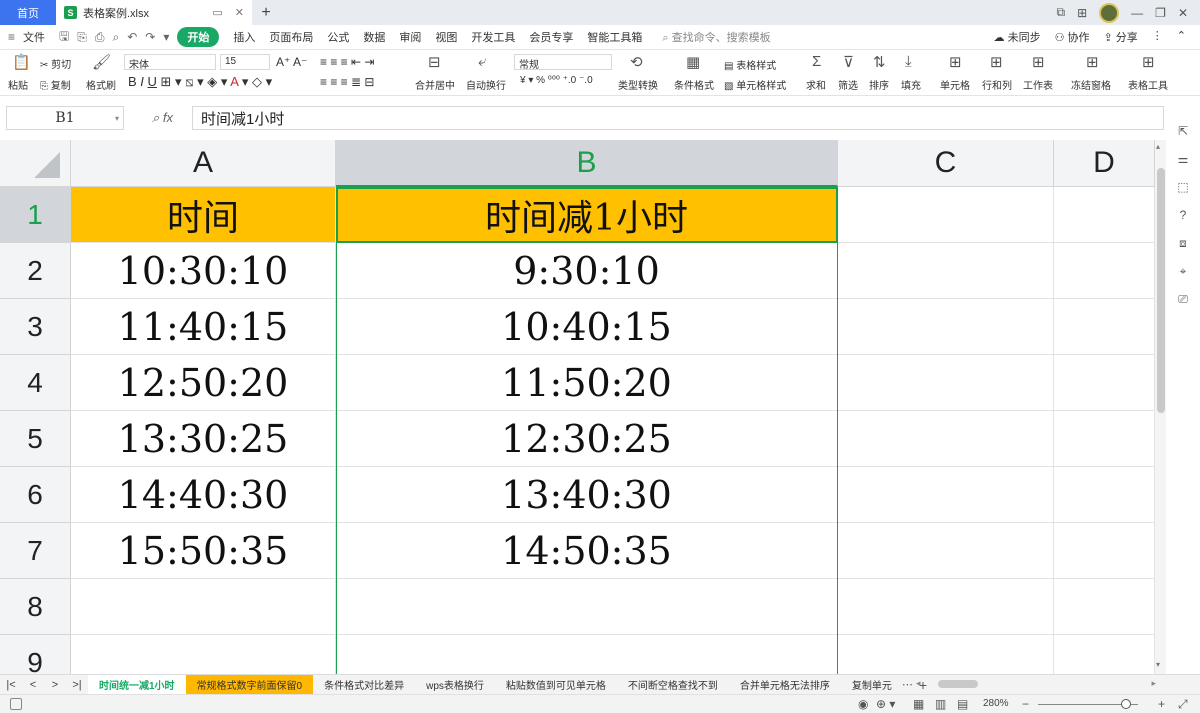 The image size is (1200, 713). I want to click on print-preview-icon: ⌕, so click(115, 37).